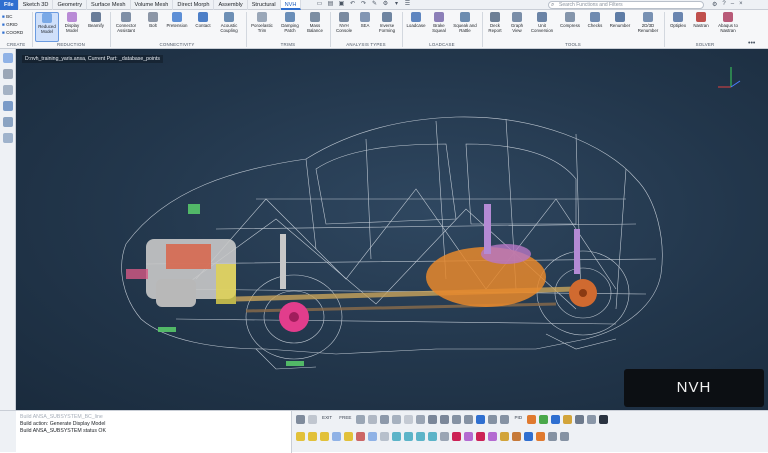 This screenshot has height=453, width=768. I want to click on element-icon, so click(408, 436).